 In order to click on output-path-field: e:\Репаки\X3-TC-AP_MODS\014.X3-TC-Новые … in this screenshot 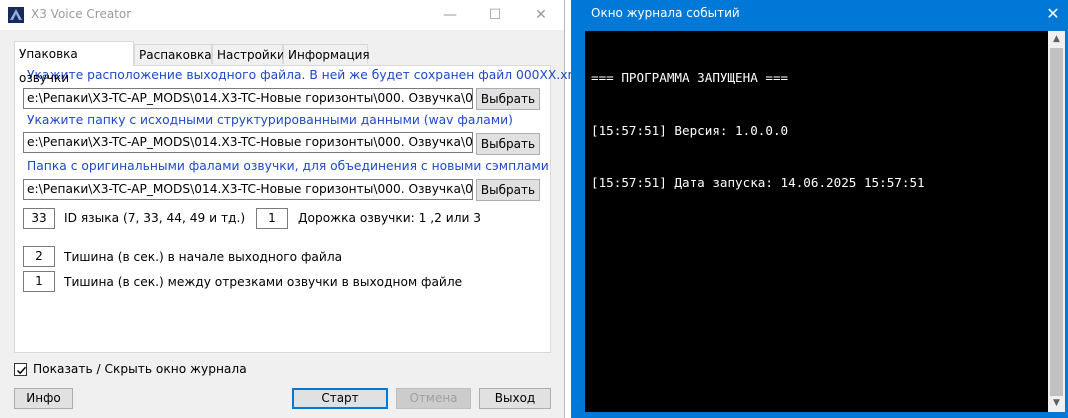, I will do `click(248, 98)`.